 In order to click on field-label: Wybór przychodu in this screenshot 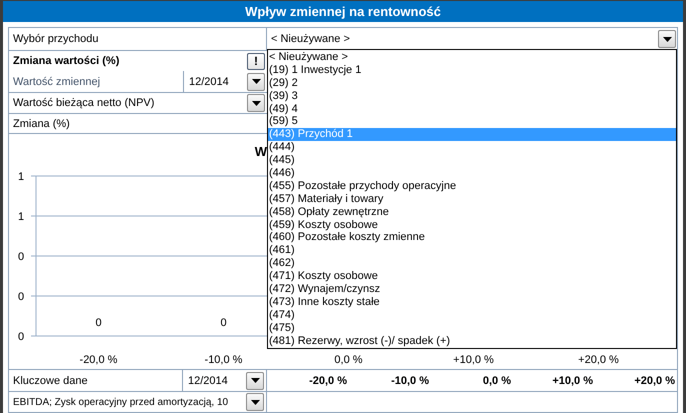, I will do `click(56, 39)`.